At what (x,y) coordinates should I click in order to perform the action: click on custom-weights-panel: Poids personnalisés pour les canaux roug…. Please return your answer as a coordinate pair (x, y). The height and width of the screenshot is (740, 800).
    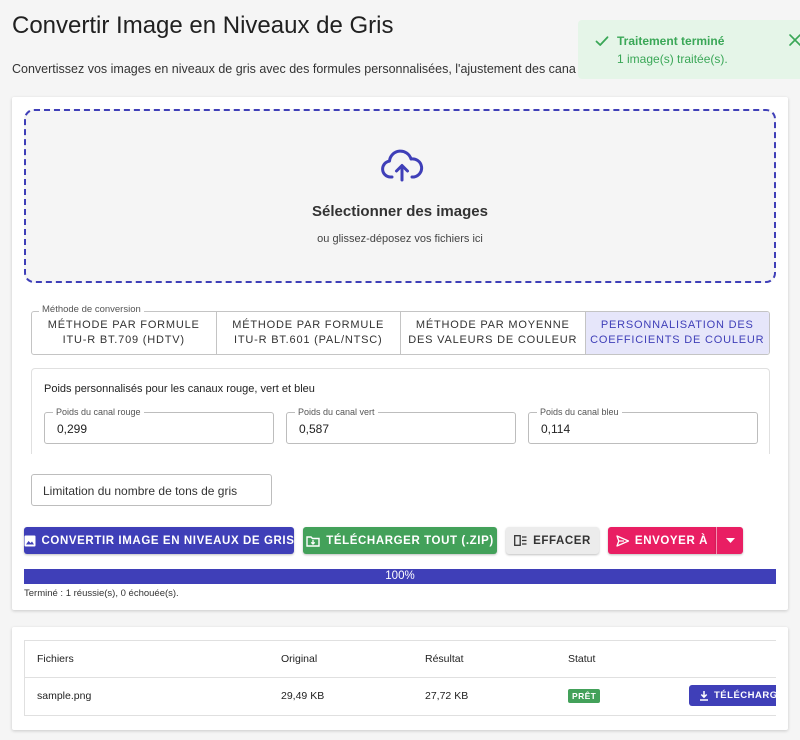
    Looking at the image, I should click on (400, 411).